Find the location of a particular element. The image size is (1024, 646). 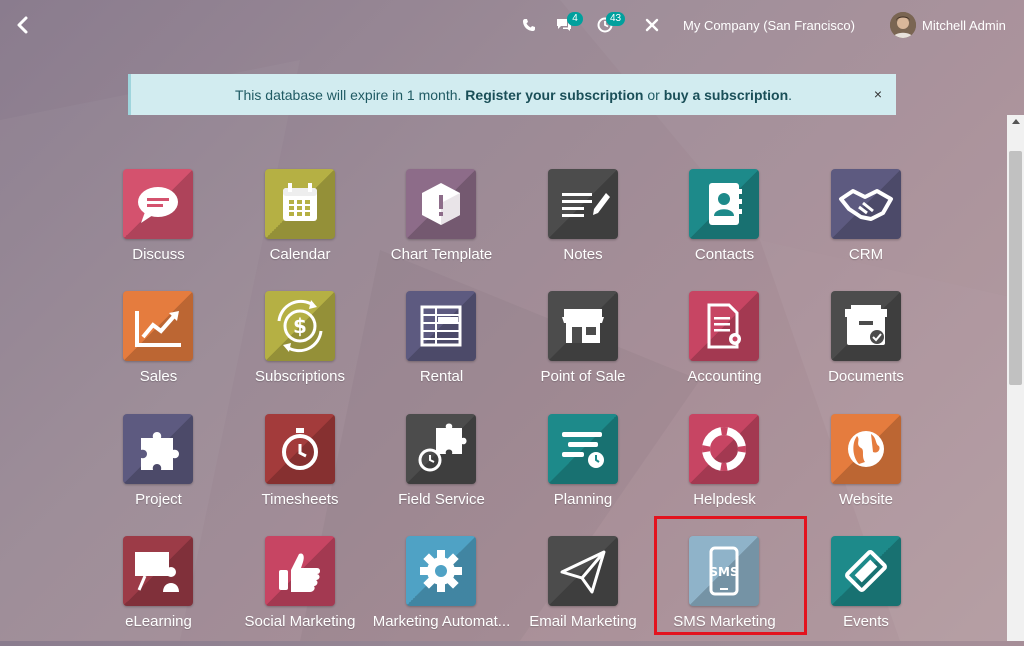

app-label: SMS Marketing is located at coordinates (724, 621).